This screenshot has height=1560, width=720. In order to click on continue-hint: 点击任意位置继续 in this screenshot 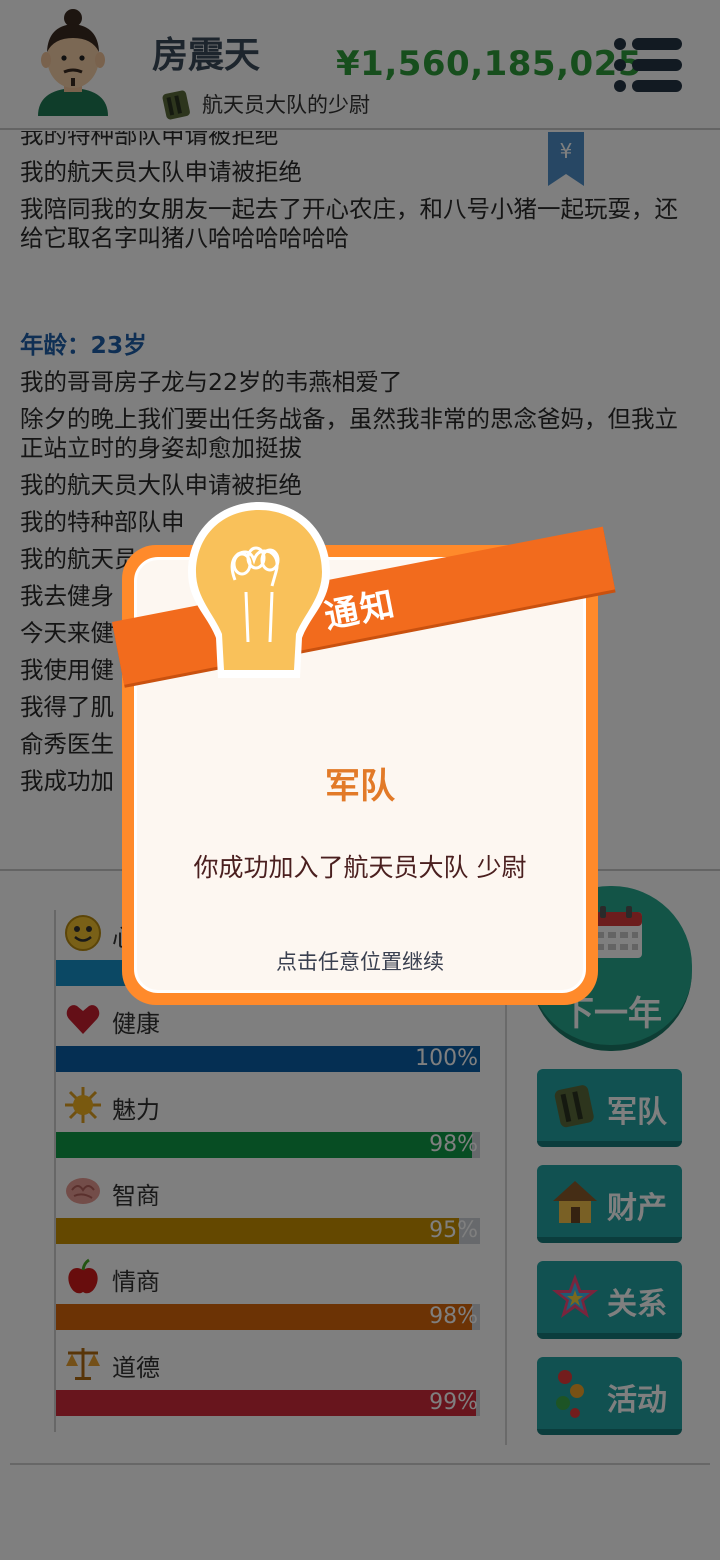, I will do `click(360, 961)`.